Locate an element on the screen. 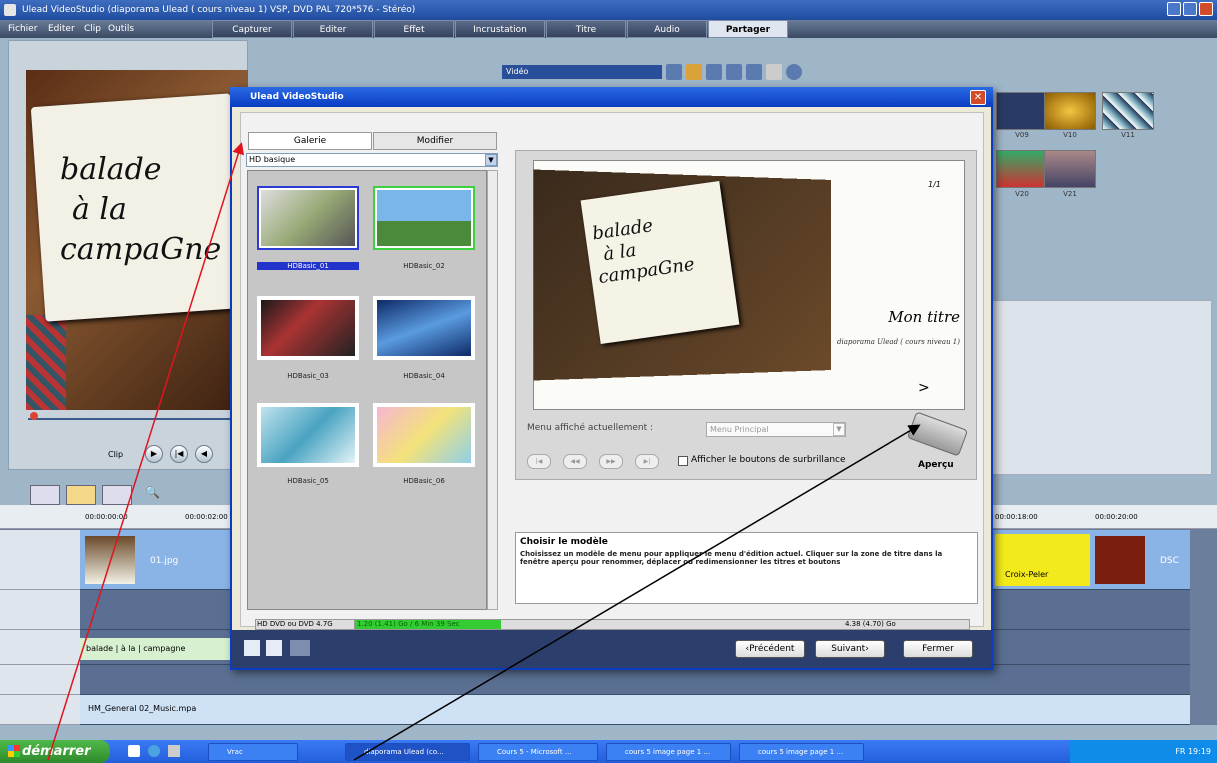  music-track-header is located at coordinates (40, 710).